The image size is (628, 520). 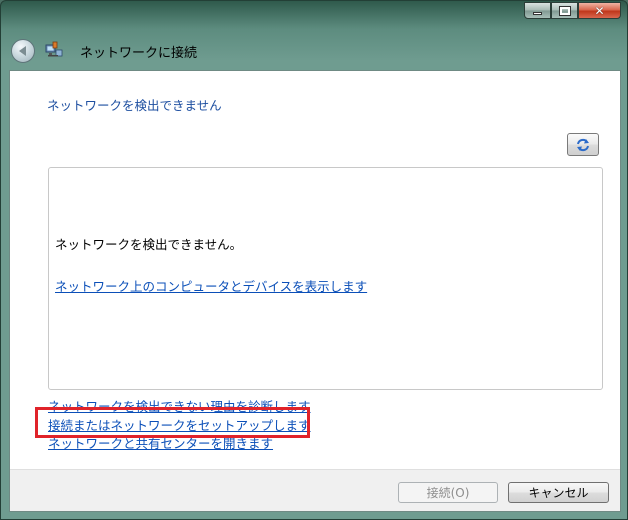 What do you see at coordinates (134, 105) in the screenshot?
I see `page-heading: ネットワークを検出できません` at bounding box center [134, 105].